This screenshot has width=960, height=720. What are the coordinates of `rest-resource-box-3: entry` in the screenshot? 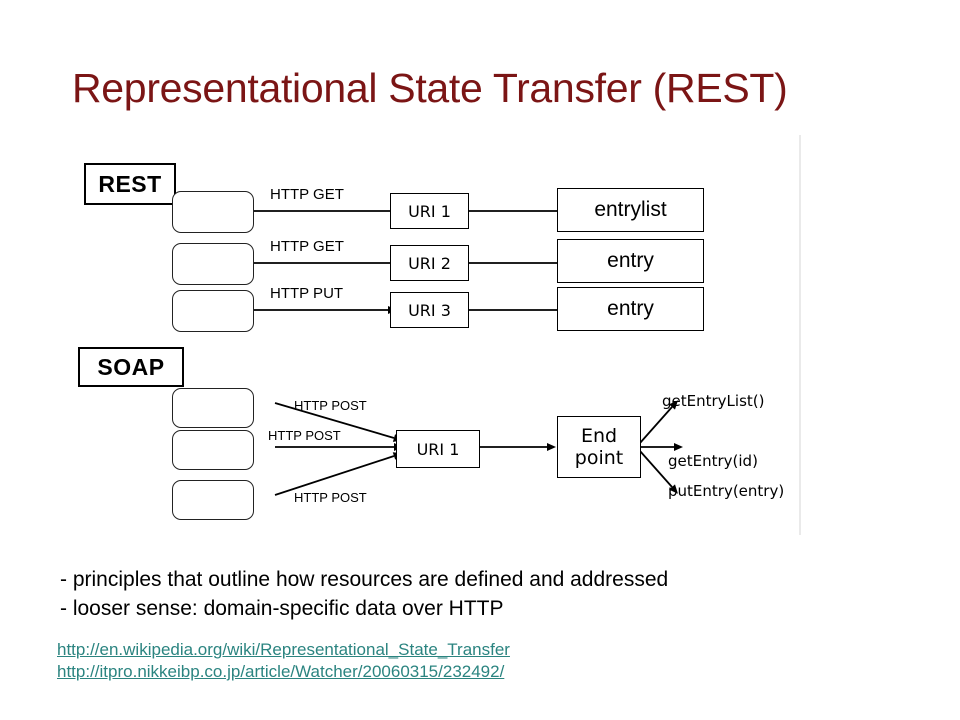 It's located at (630, 309).